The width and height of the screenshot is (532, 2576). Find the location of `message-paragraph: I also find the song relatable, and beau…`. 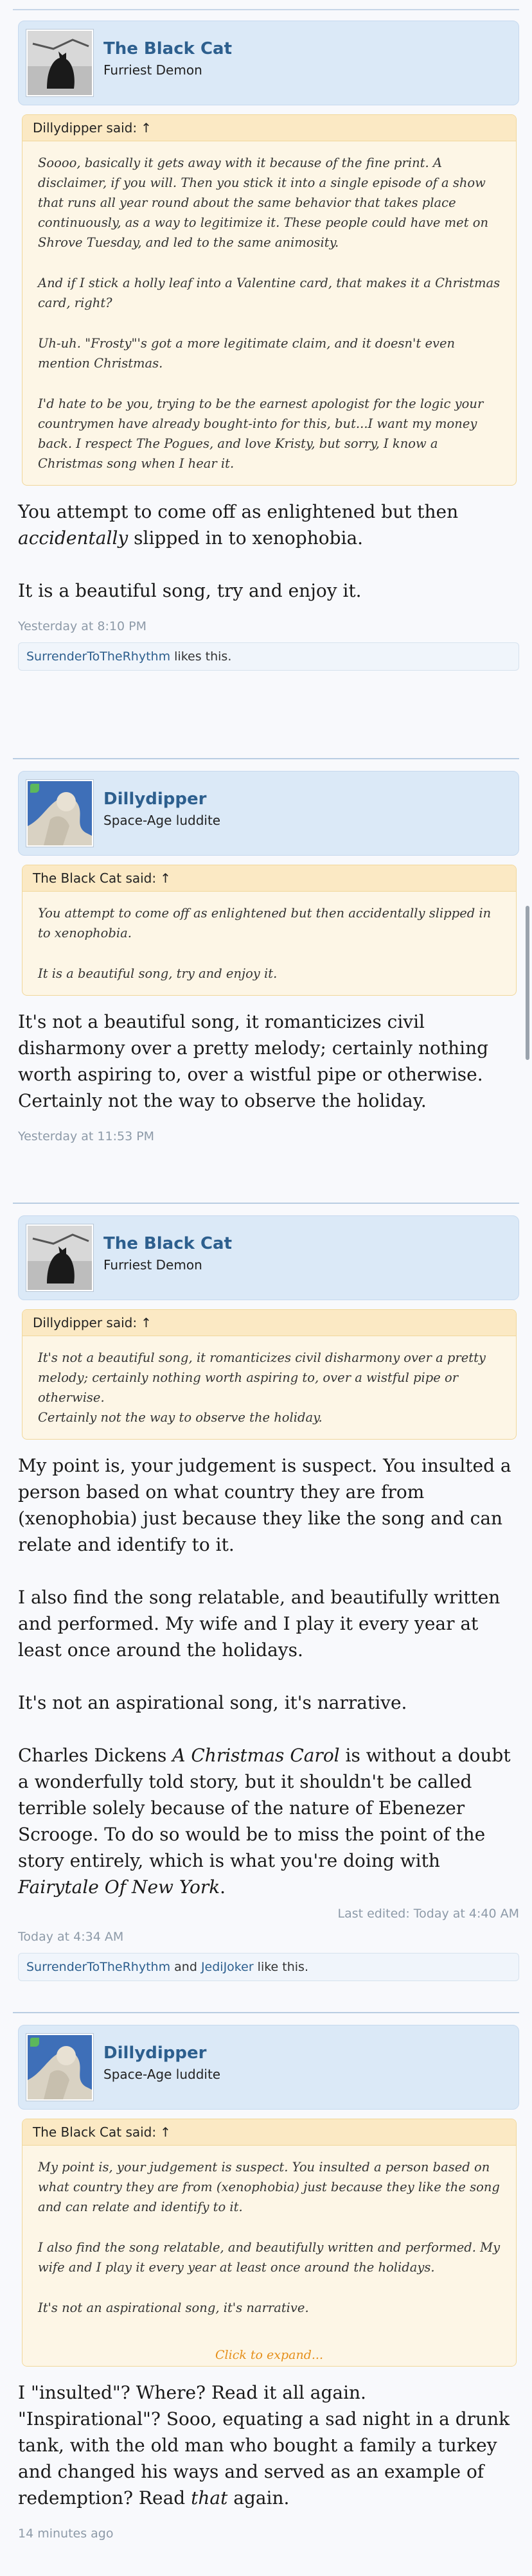

message-paragraph: I also find the song relatable, and beau… is located at coordinates (259, 1624).